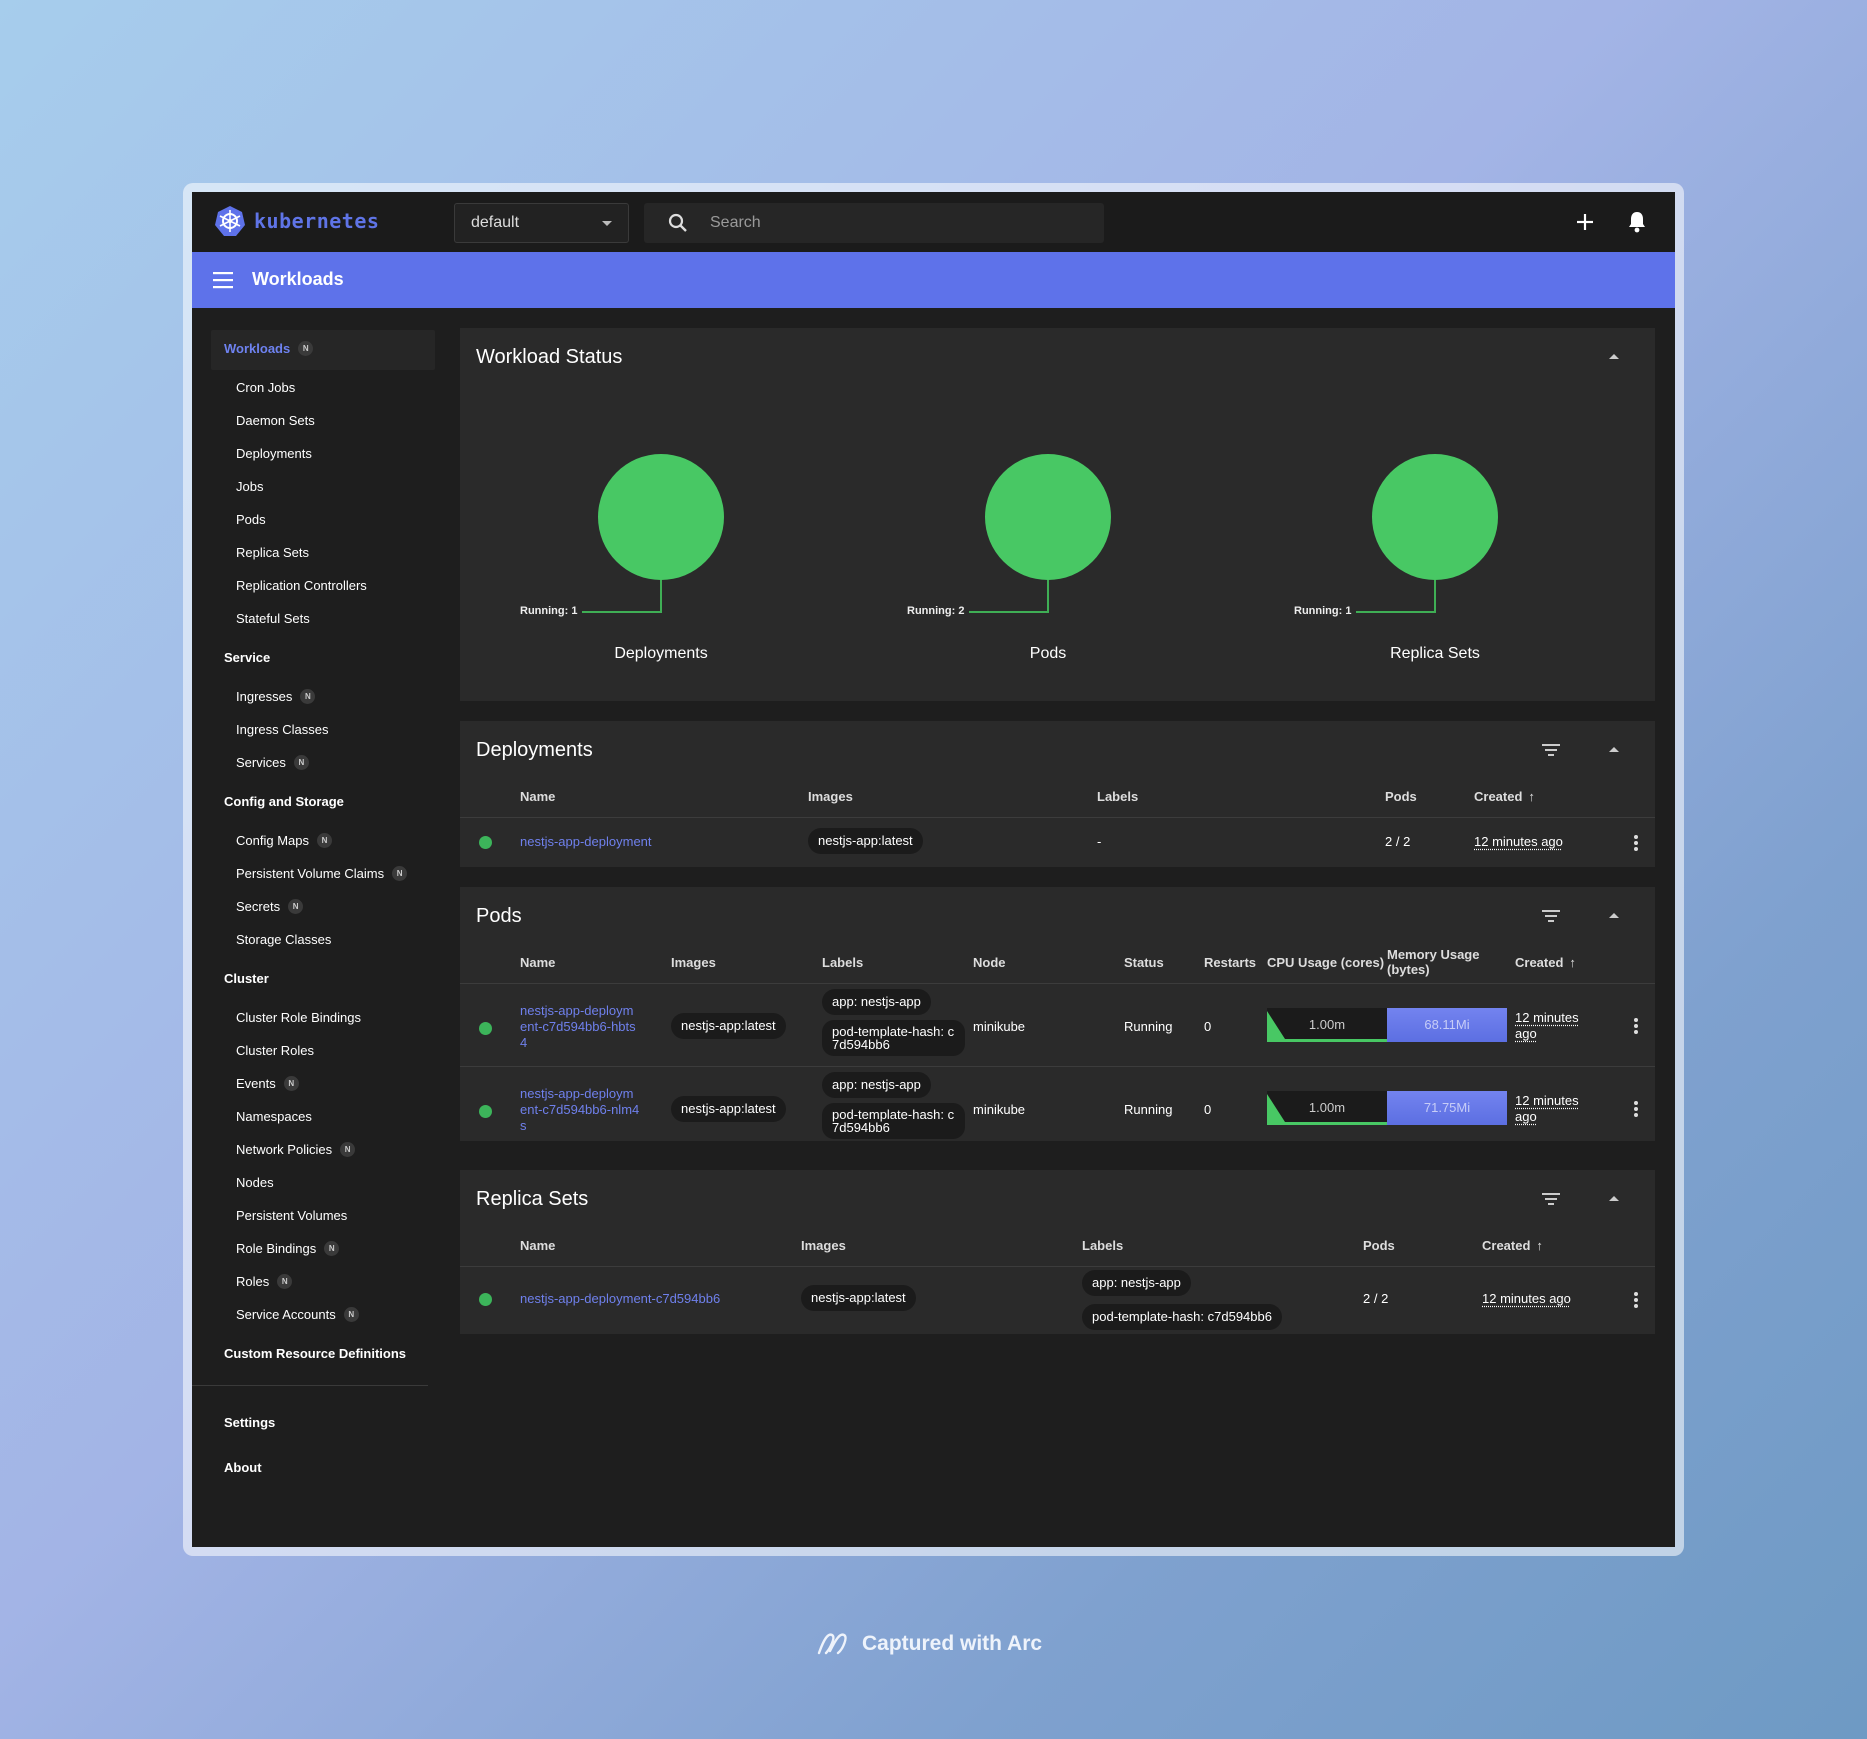 The width and height of the screenshot is (1867, 1739). What do you see at coordinates (322, 873) in the screenshot?
I see `sidebar-item-persistent-volume-claims: Persistent Volume Claims N` at bounding box center [322, 873].